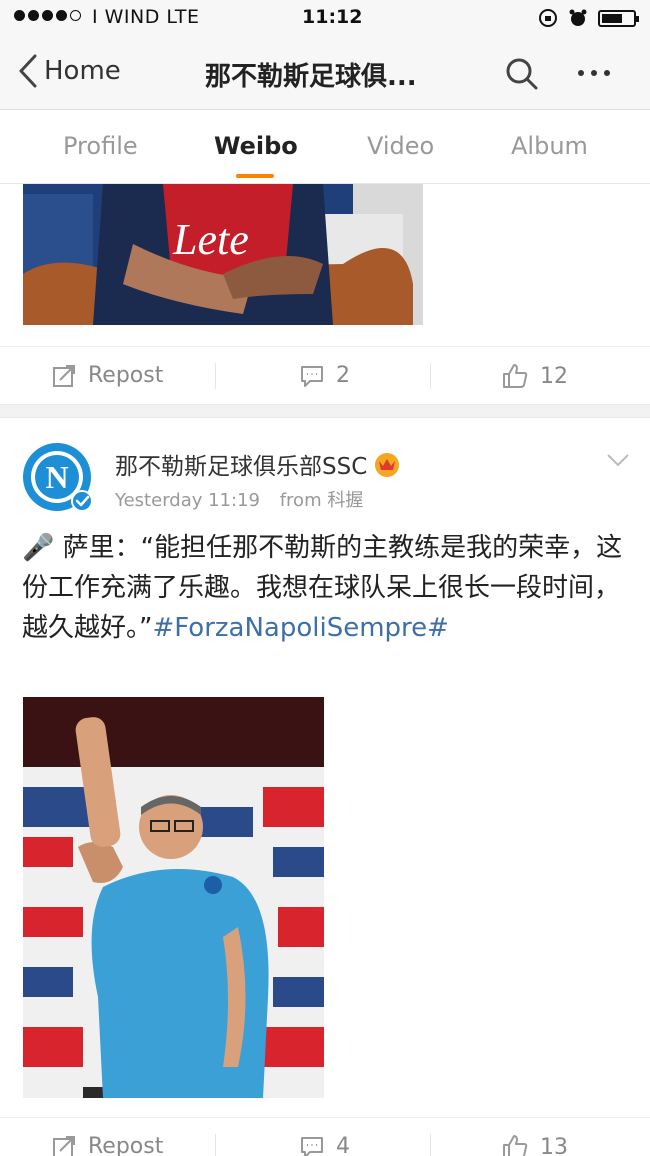 This screenshot has width=650, height=1156. I want to click on like-count: 13, so click(554, 1145).